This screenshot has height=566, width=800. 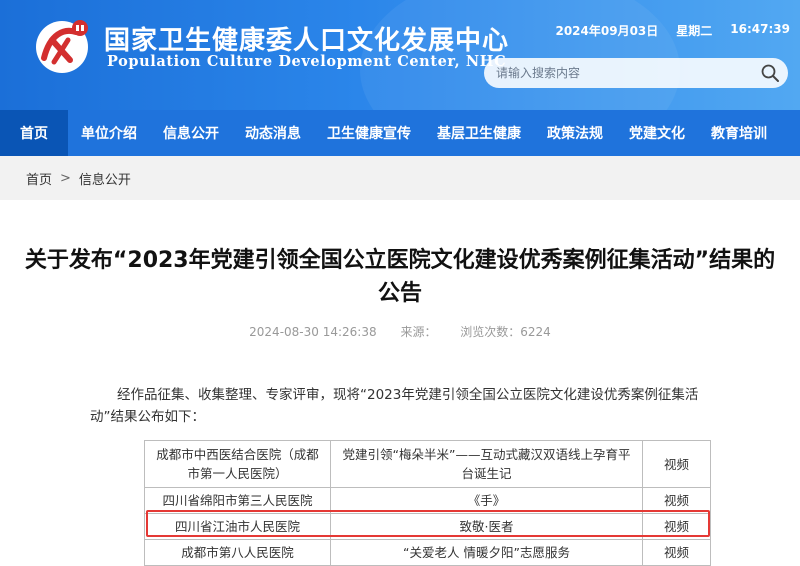 What do you see at coordinates (760, 29) in the screenshot?
I see `current-time: 16:47:39` at bounding box center [760, 29].